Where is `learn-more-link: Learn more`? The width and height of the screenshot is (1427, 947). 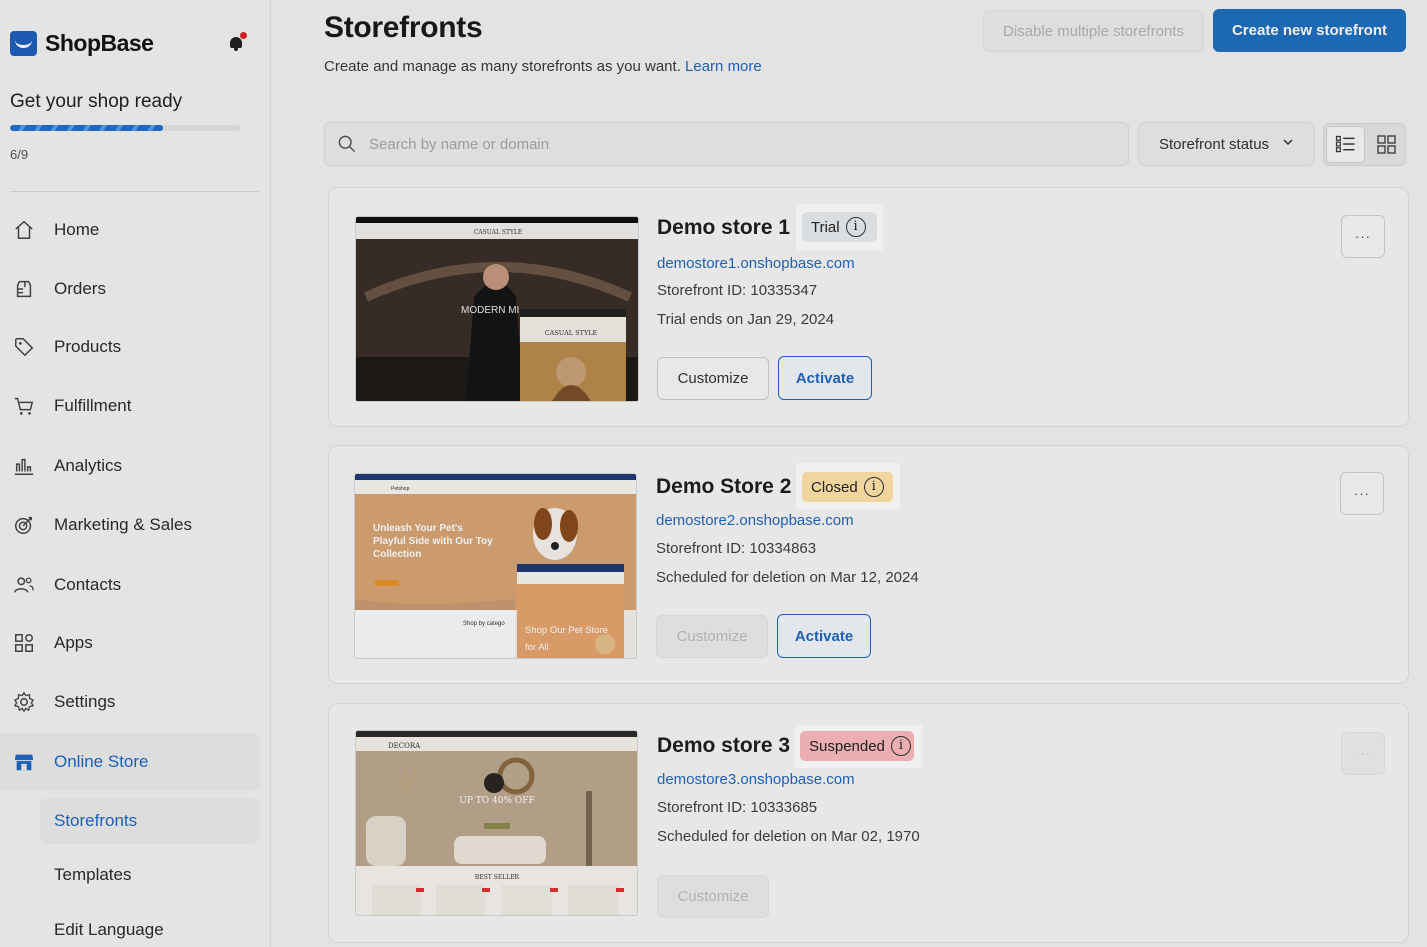 learn-more-link: Learn more is located at coordinates (723, 66).